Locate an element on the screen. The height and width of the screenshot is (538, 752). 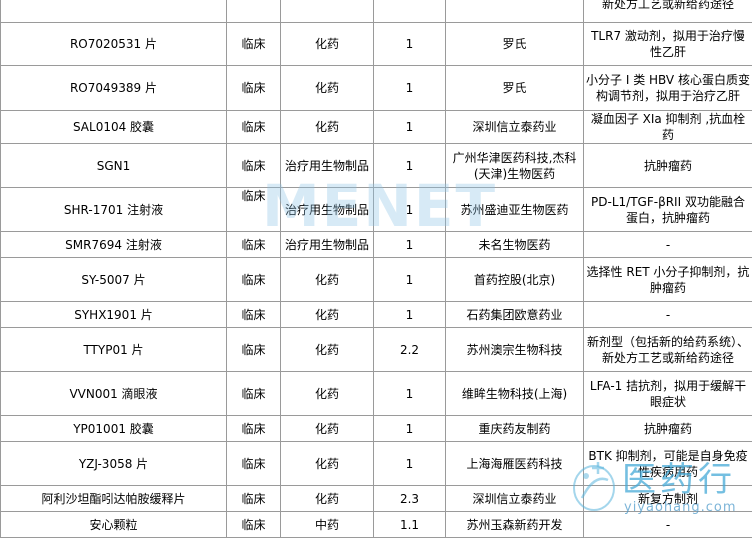
note-cell: 新复方制剂 is located at coordinates (668, 499).